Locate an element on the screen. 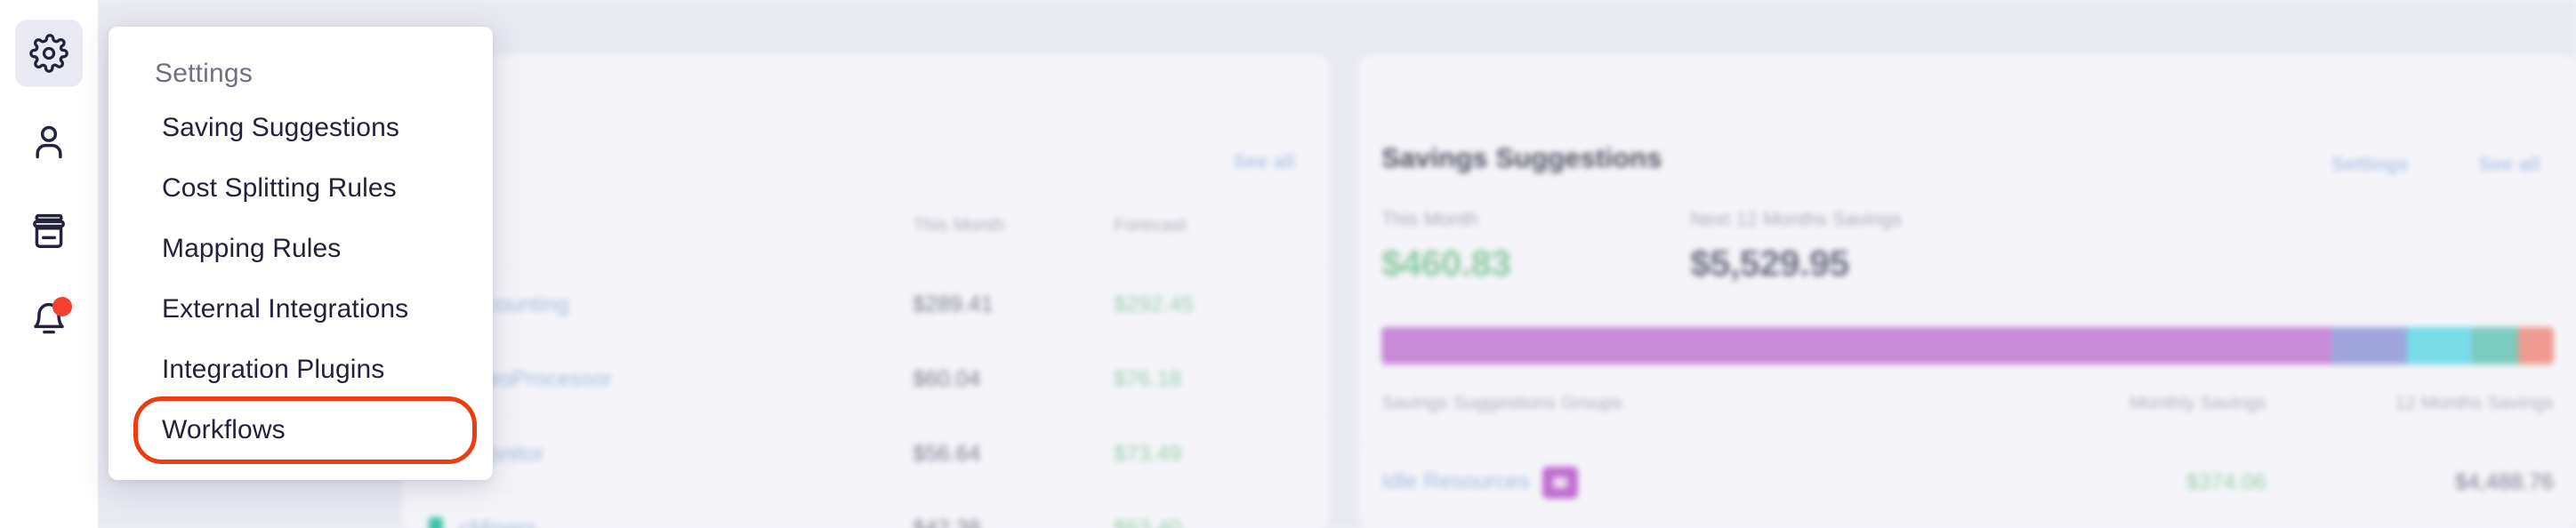 The width and height of the screenshot is (2576, 528). column-header-monthly-savings: Monthly Savings is located at coordinates (2197, 403).